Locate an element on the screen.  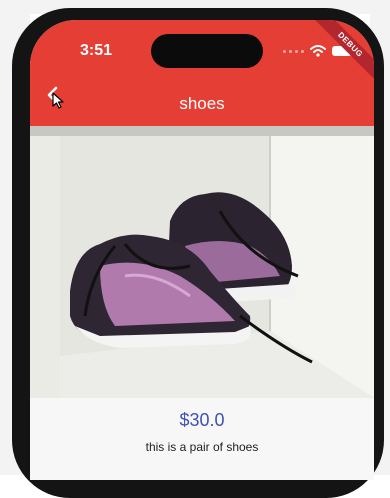
page-title: shoes is located at coordinates (202, 103).